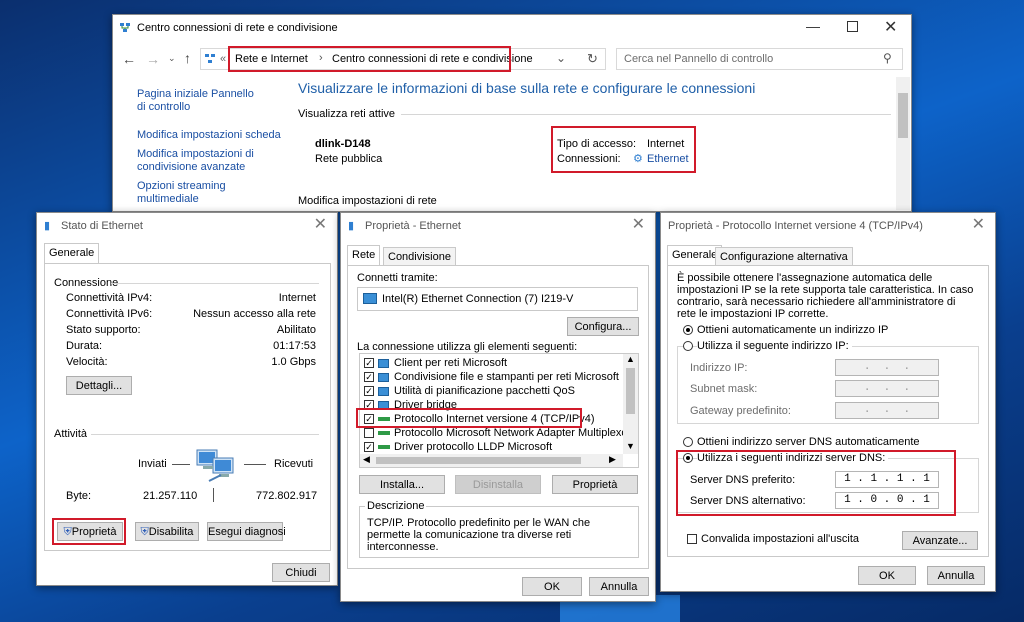 This screenshot has height=622, width=1024. I want to click on subnet-mask-field: . . ., so click(887, 388).